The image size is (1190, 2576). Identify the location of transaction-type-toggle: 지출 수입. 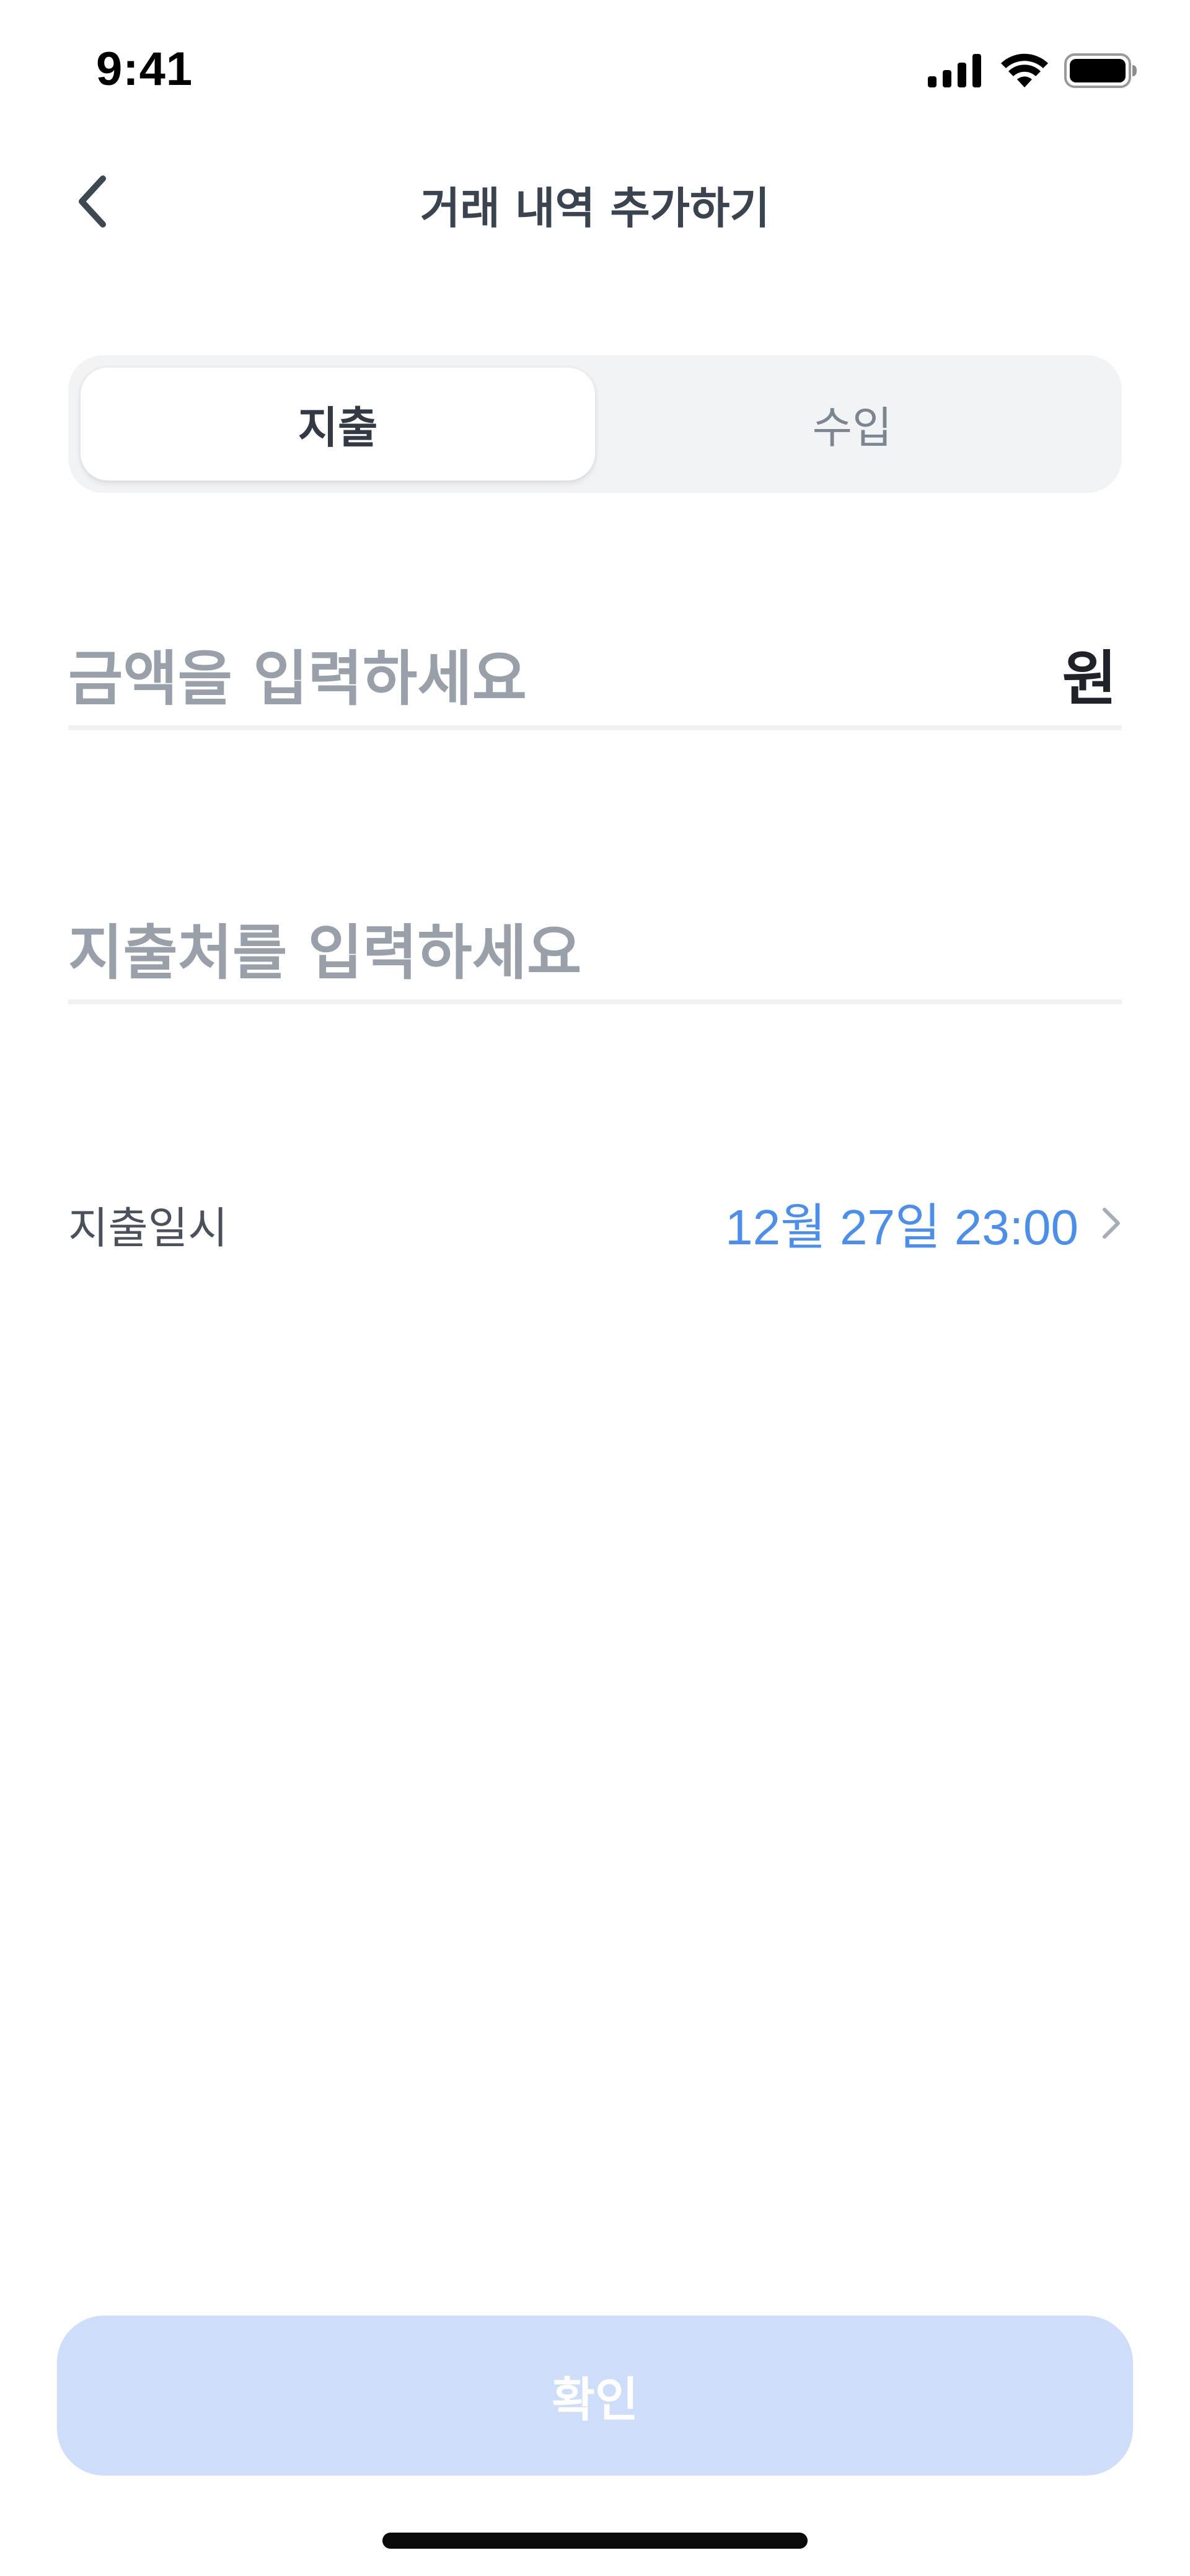
(595, 424).